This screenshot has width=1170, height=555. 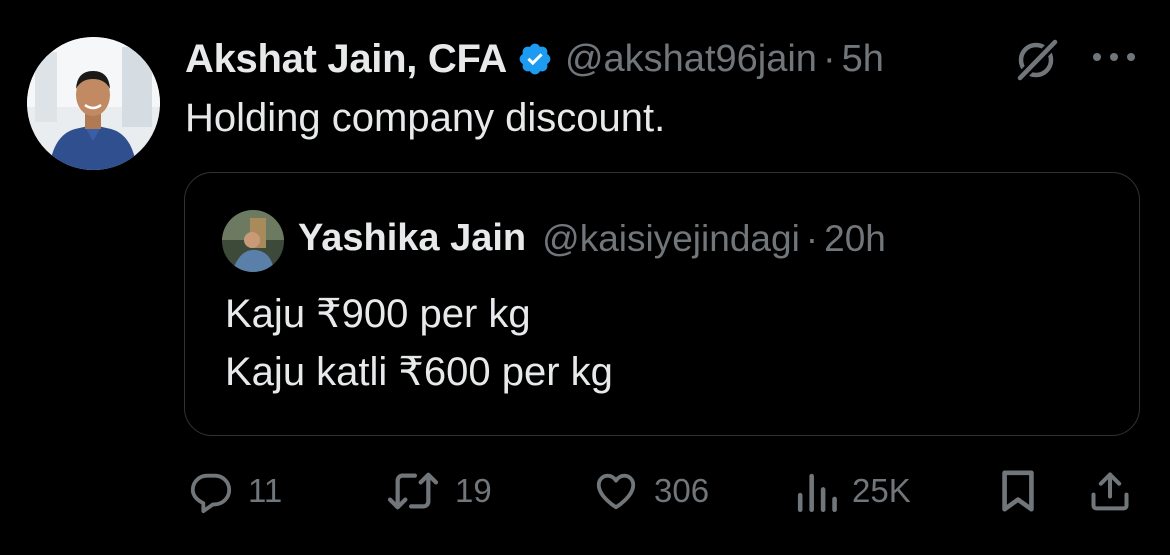 I want to click on share-button, so click(x=1110, y=491).